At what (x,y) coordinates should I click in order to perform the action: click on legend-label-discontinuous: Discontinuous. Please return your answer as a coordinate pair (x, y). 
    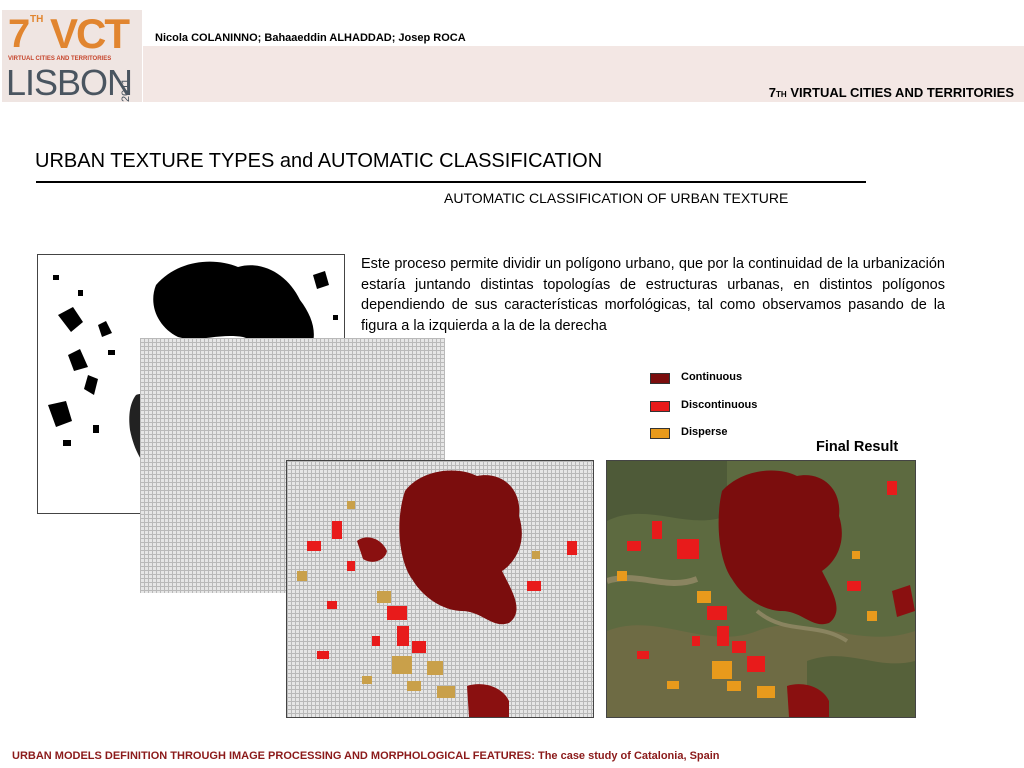
    Looking at the image, I should click on (719, 405).